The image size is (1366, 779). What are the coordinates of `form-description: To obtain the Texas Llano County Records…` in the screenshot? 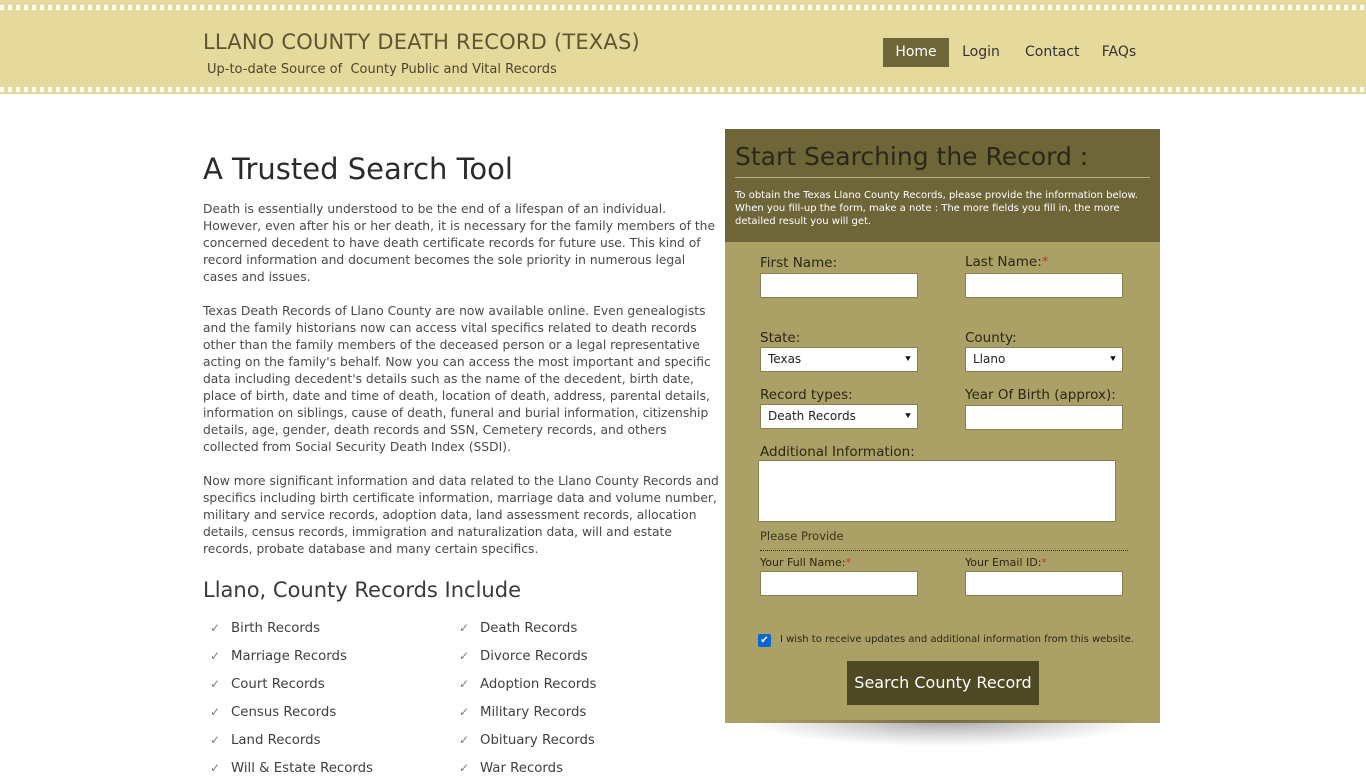 It's located at (936, 208).